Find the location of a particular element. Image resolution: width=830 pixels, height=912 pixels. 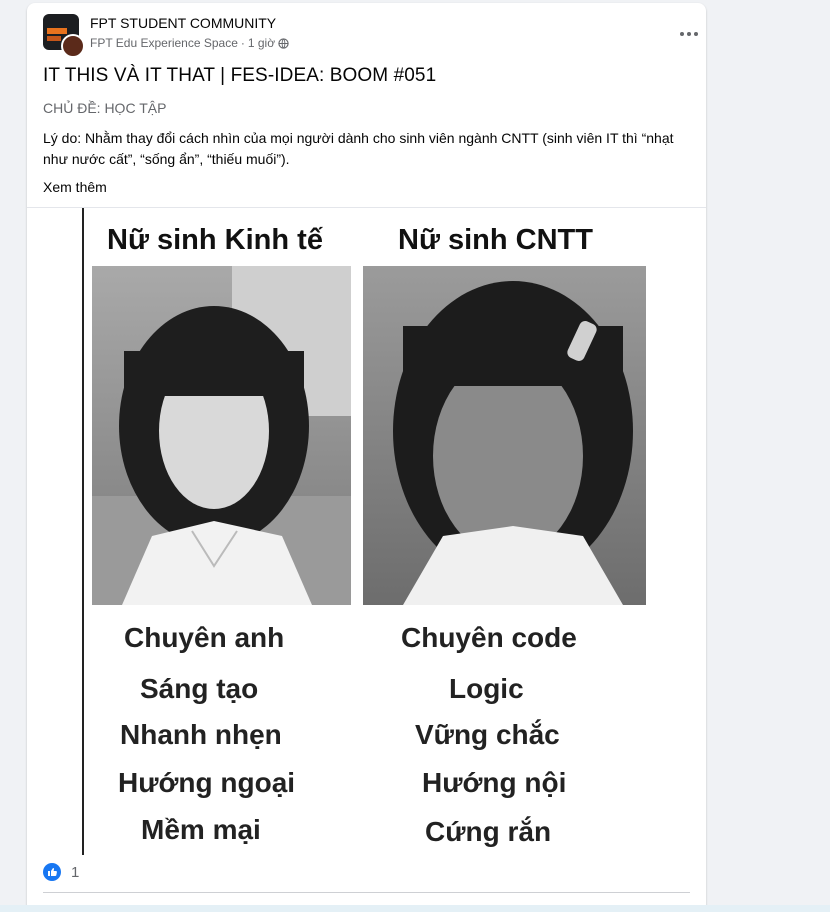

author-avatar is located at coordinates (73, 46).